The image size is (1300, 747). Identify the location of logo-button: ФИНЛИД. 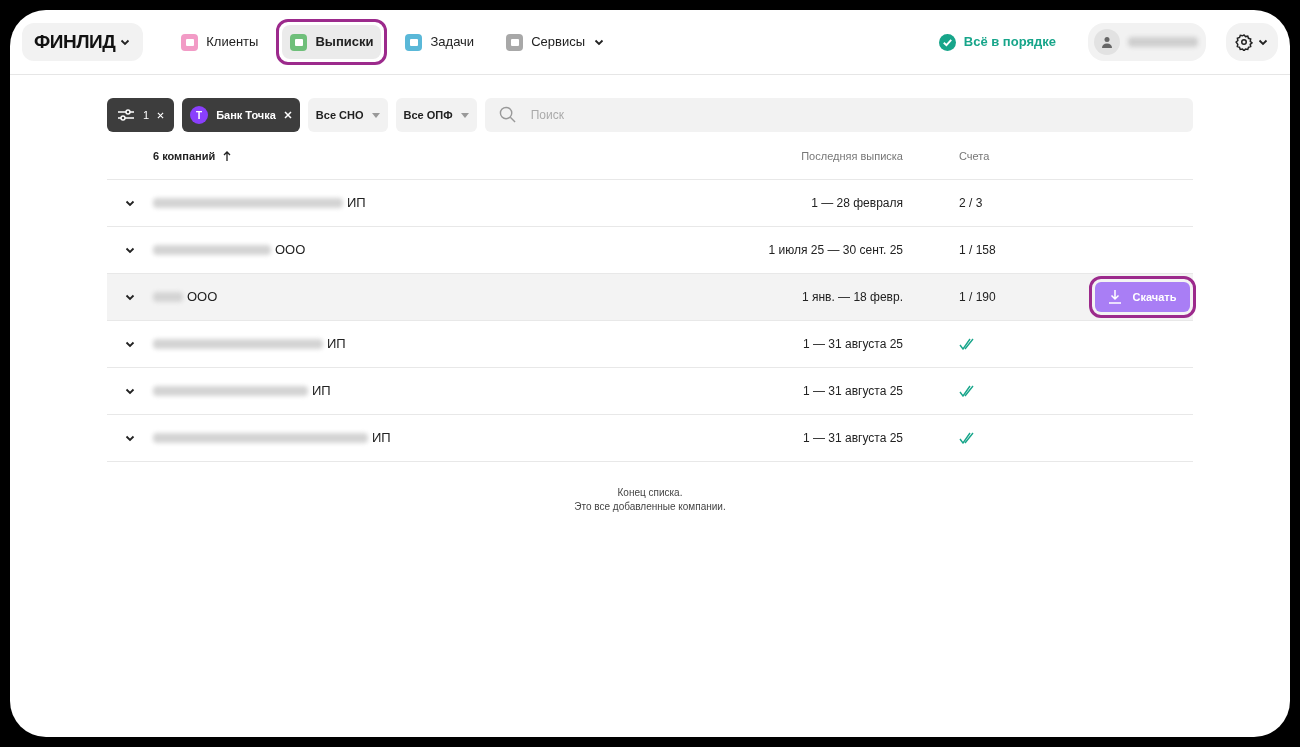
(83, 42).